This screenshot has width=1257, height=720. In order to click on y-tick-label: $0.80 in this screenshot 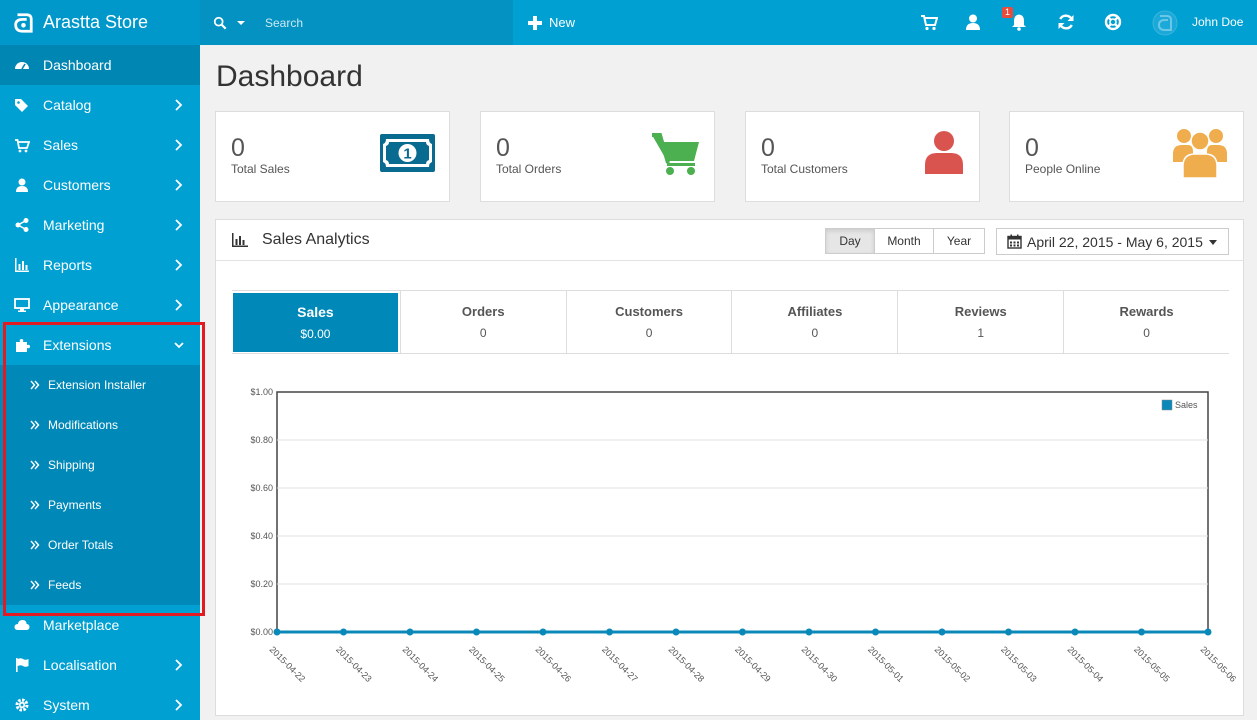, I will do `click(261, 440)`.